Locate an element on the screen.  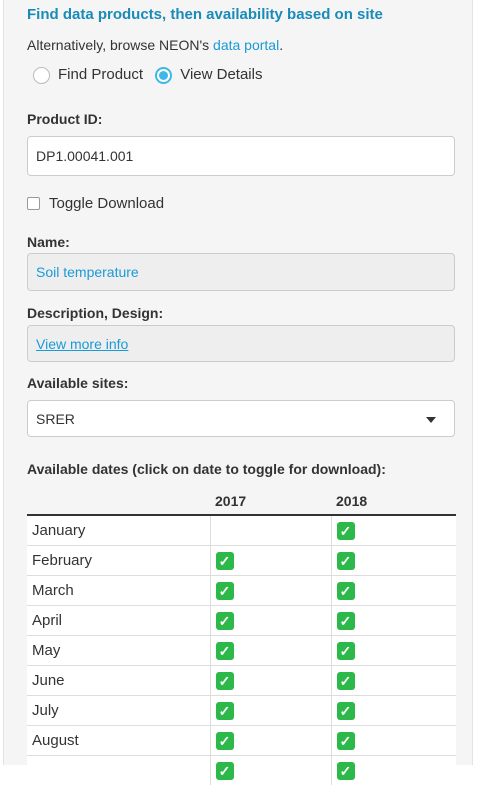
table-row: February ✓ ✓ is located at coordinates (241, 561).